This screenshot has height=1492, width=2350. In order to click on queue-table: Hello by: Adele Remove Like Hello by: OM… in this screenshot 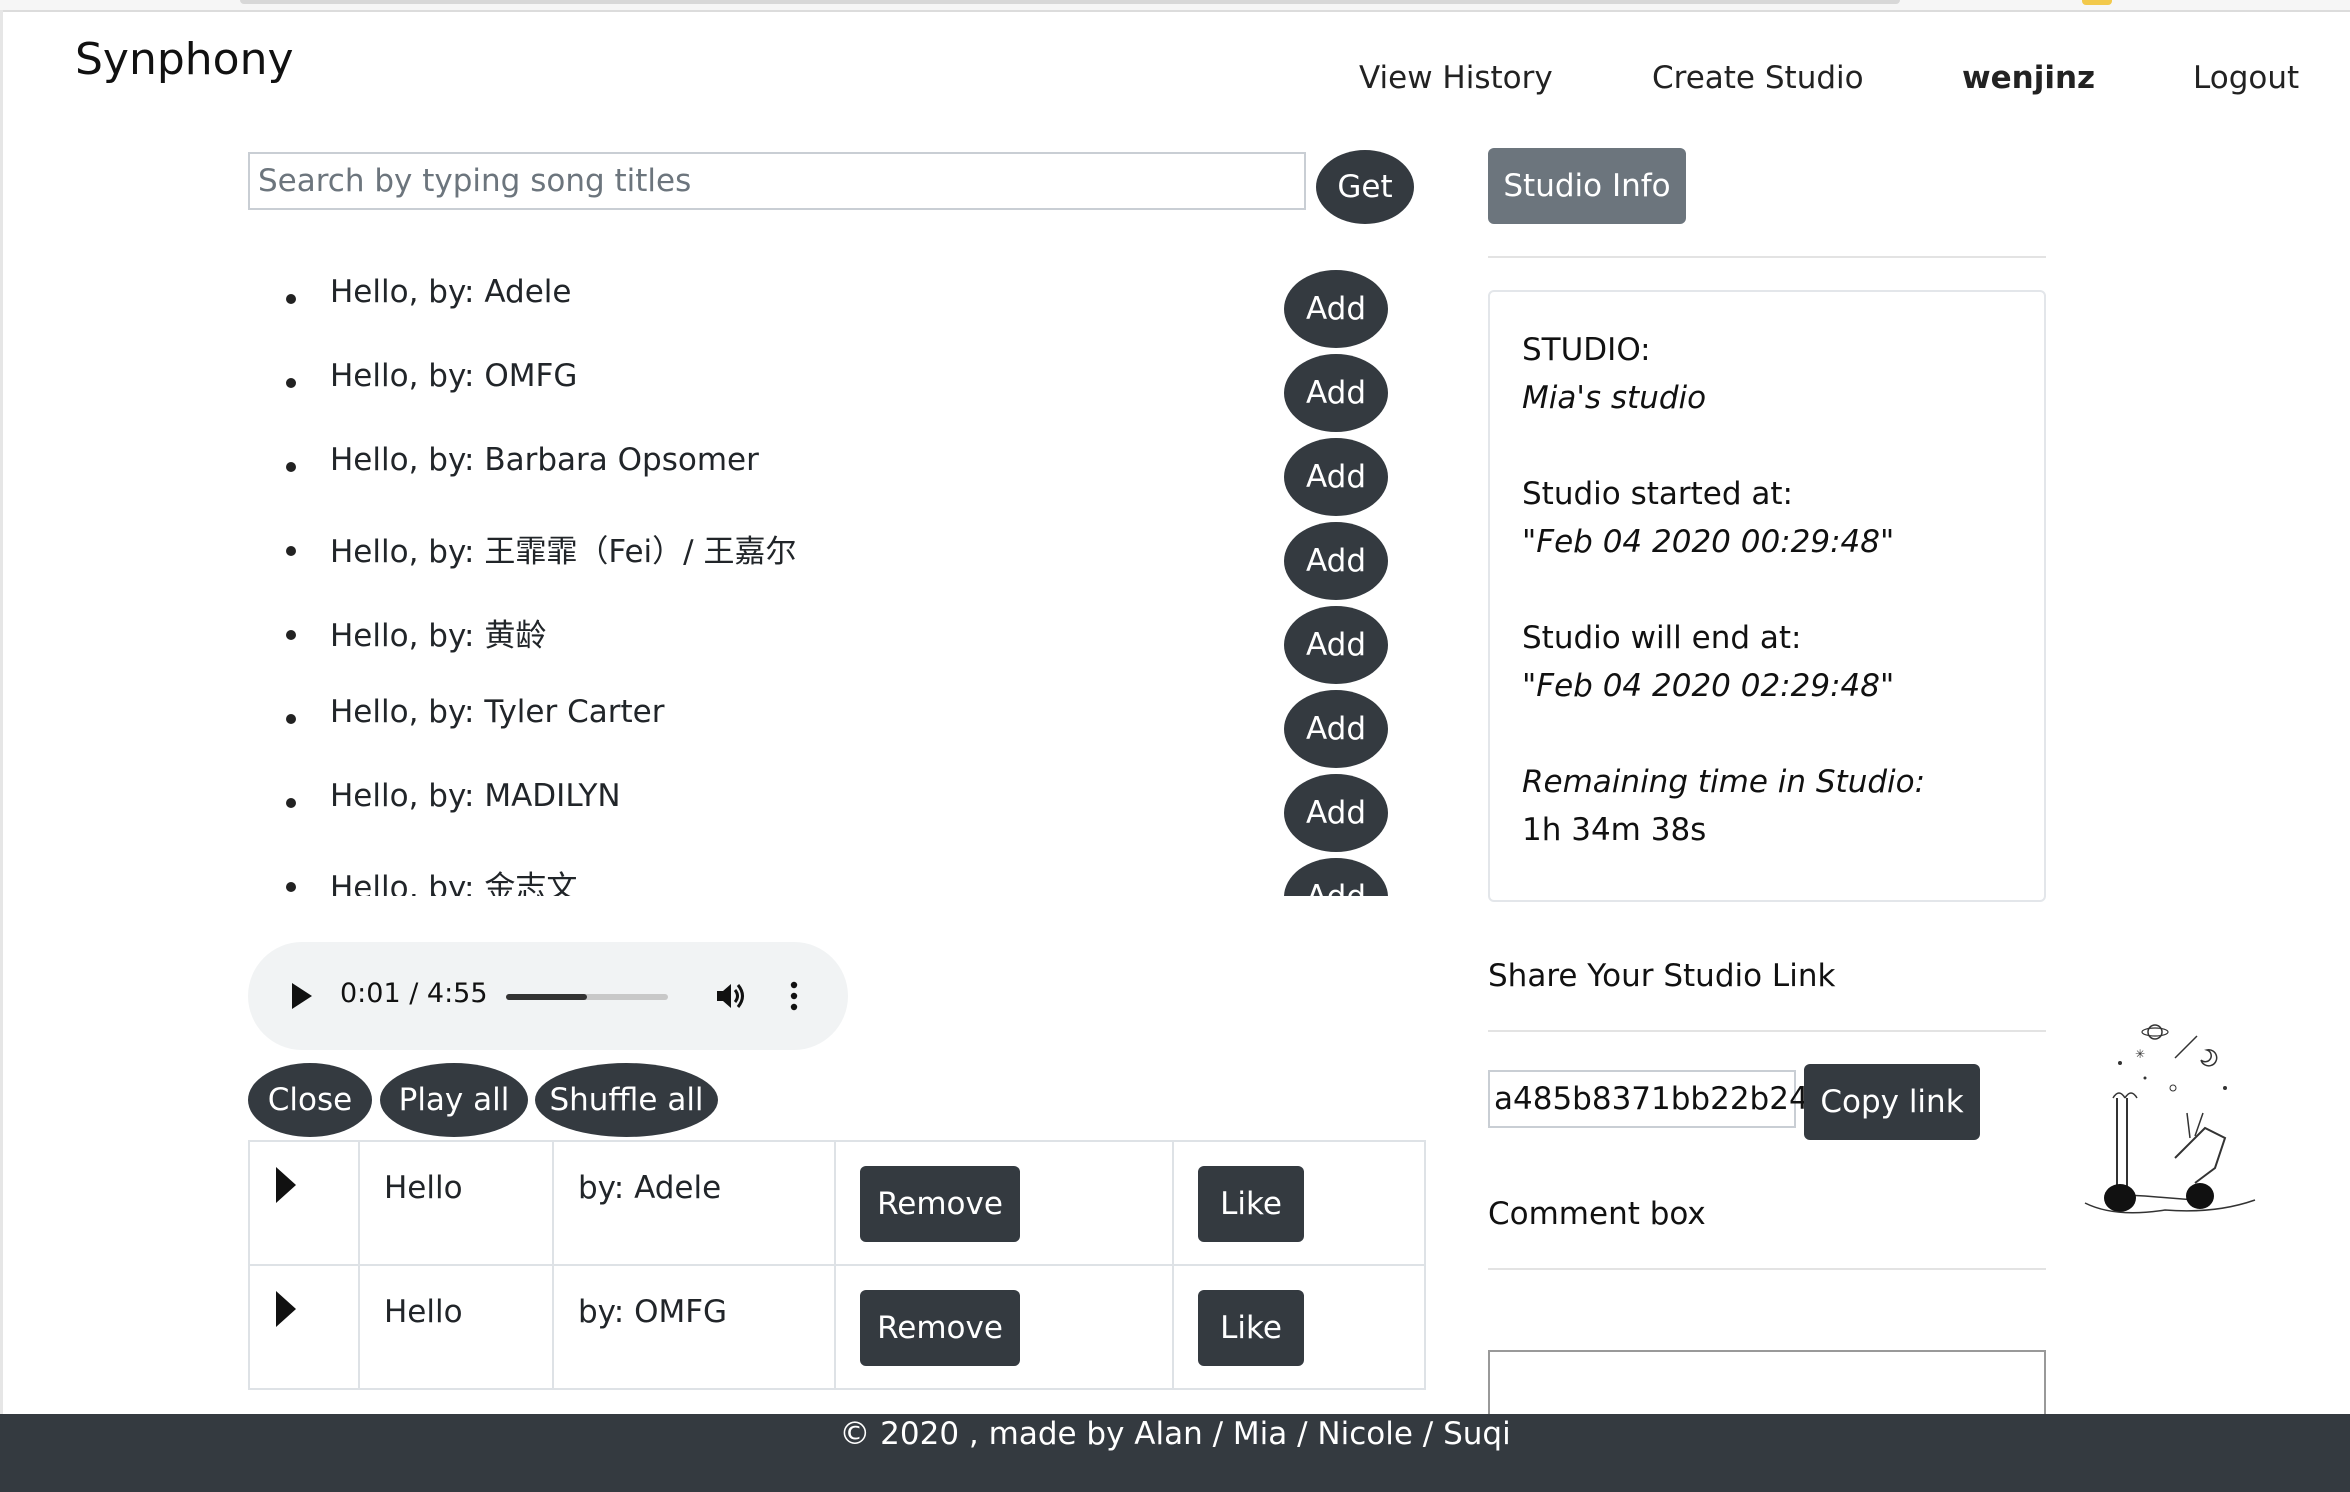, I will do `click(837, 1265)`.